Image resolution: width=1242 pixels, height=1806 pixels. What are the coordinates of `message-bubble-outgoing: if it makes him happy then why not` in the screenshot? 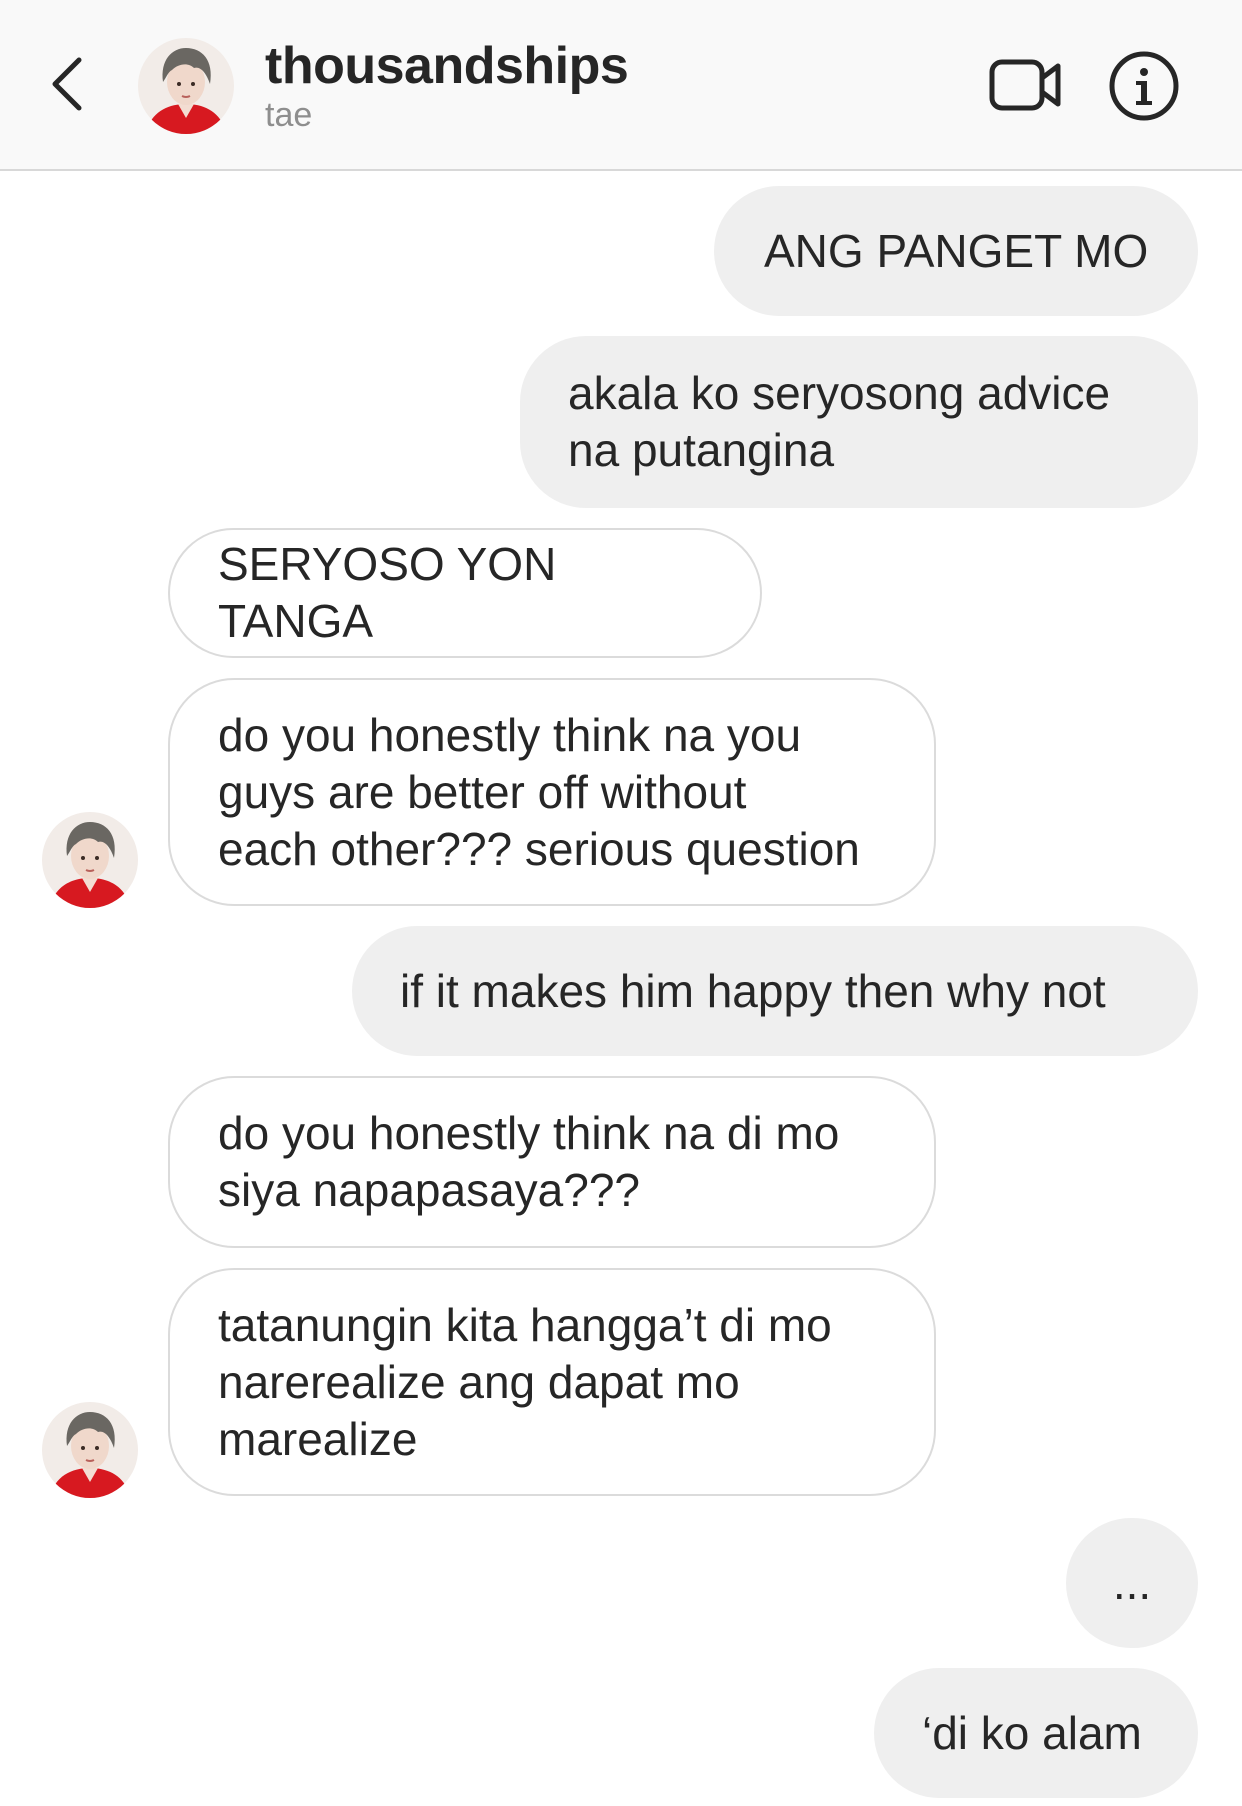 It's located at (775, 991).